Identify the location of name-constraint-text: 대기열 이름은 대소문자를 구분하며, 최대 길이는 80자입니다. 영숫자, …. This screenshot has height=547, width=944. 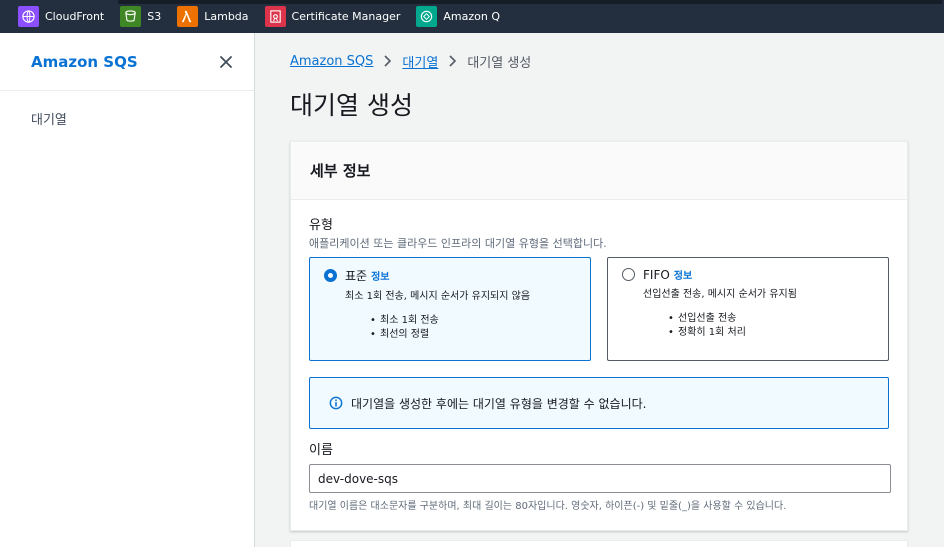
(548, 506).